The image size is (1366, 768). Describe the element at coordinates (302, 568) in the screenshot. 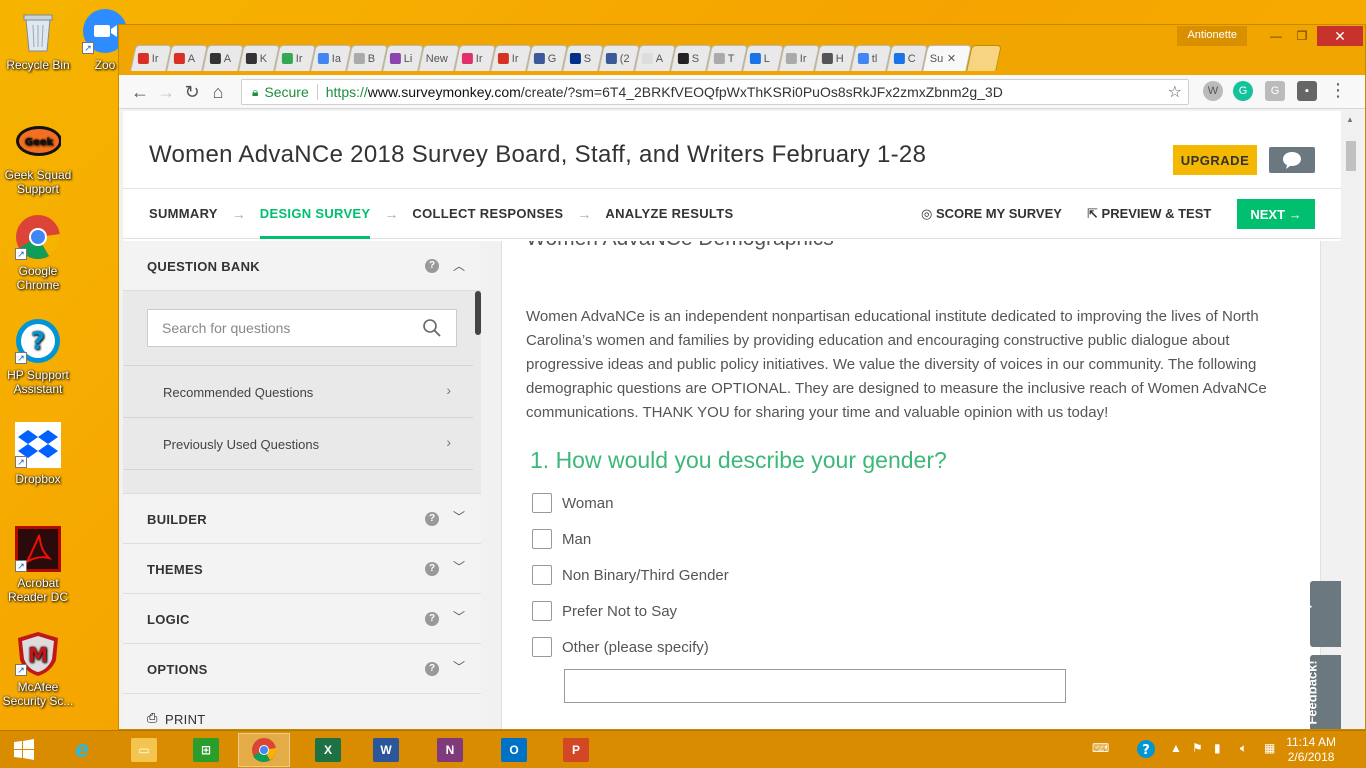

I see `themes-section: THEMES ? ﹀` at that location.